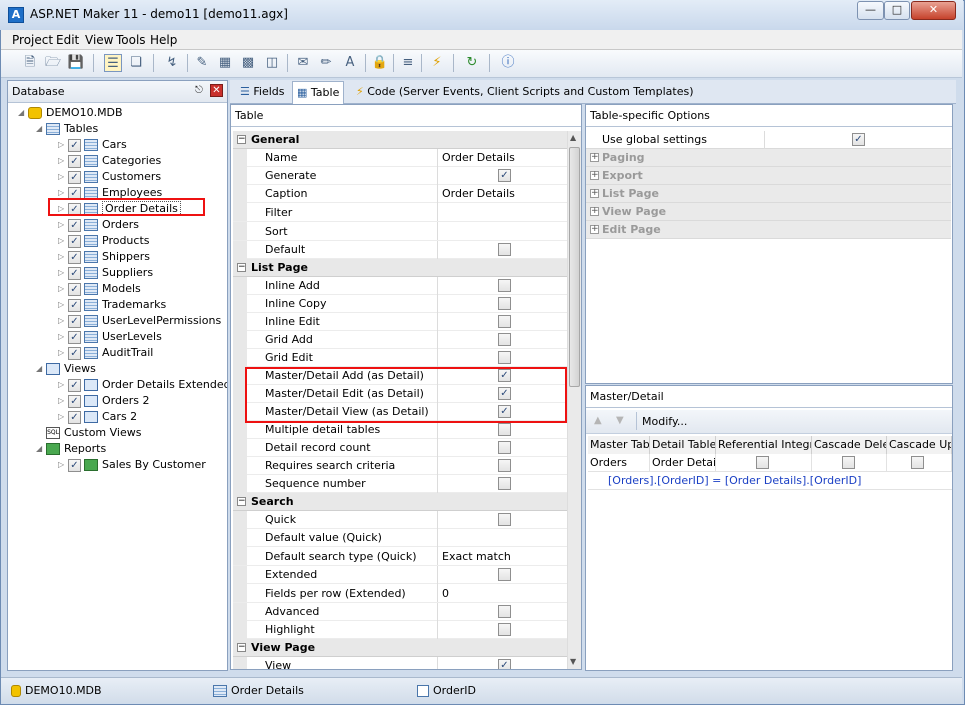 The height and width of the screenshot is (705, 965). Describe the element at coordinates (76, 63) in the screenshot. I see `save-icon: 💾` at that location.